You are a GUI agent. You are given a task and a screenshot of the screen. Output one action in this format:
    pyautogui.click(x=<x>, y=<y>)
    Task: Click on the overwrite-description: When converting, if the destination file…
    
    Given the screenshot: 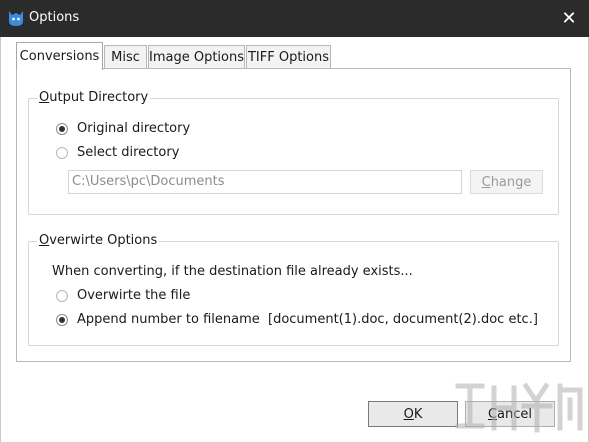 What is the action you would take?
    pyautogui.click(x=232, y=271)
    